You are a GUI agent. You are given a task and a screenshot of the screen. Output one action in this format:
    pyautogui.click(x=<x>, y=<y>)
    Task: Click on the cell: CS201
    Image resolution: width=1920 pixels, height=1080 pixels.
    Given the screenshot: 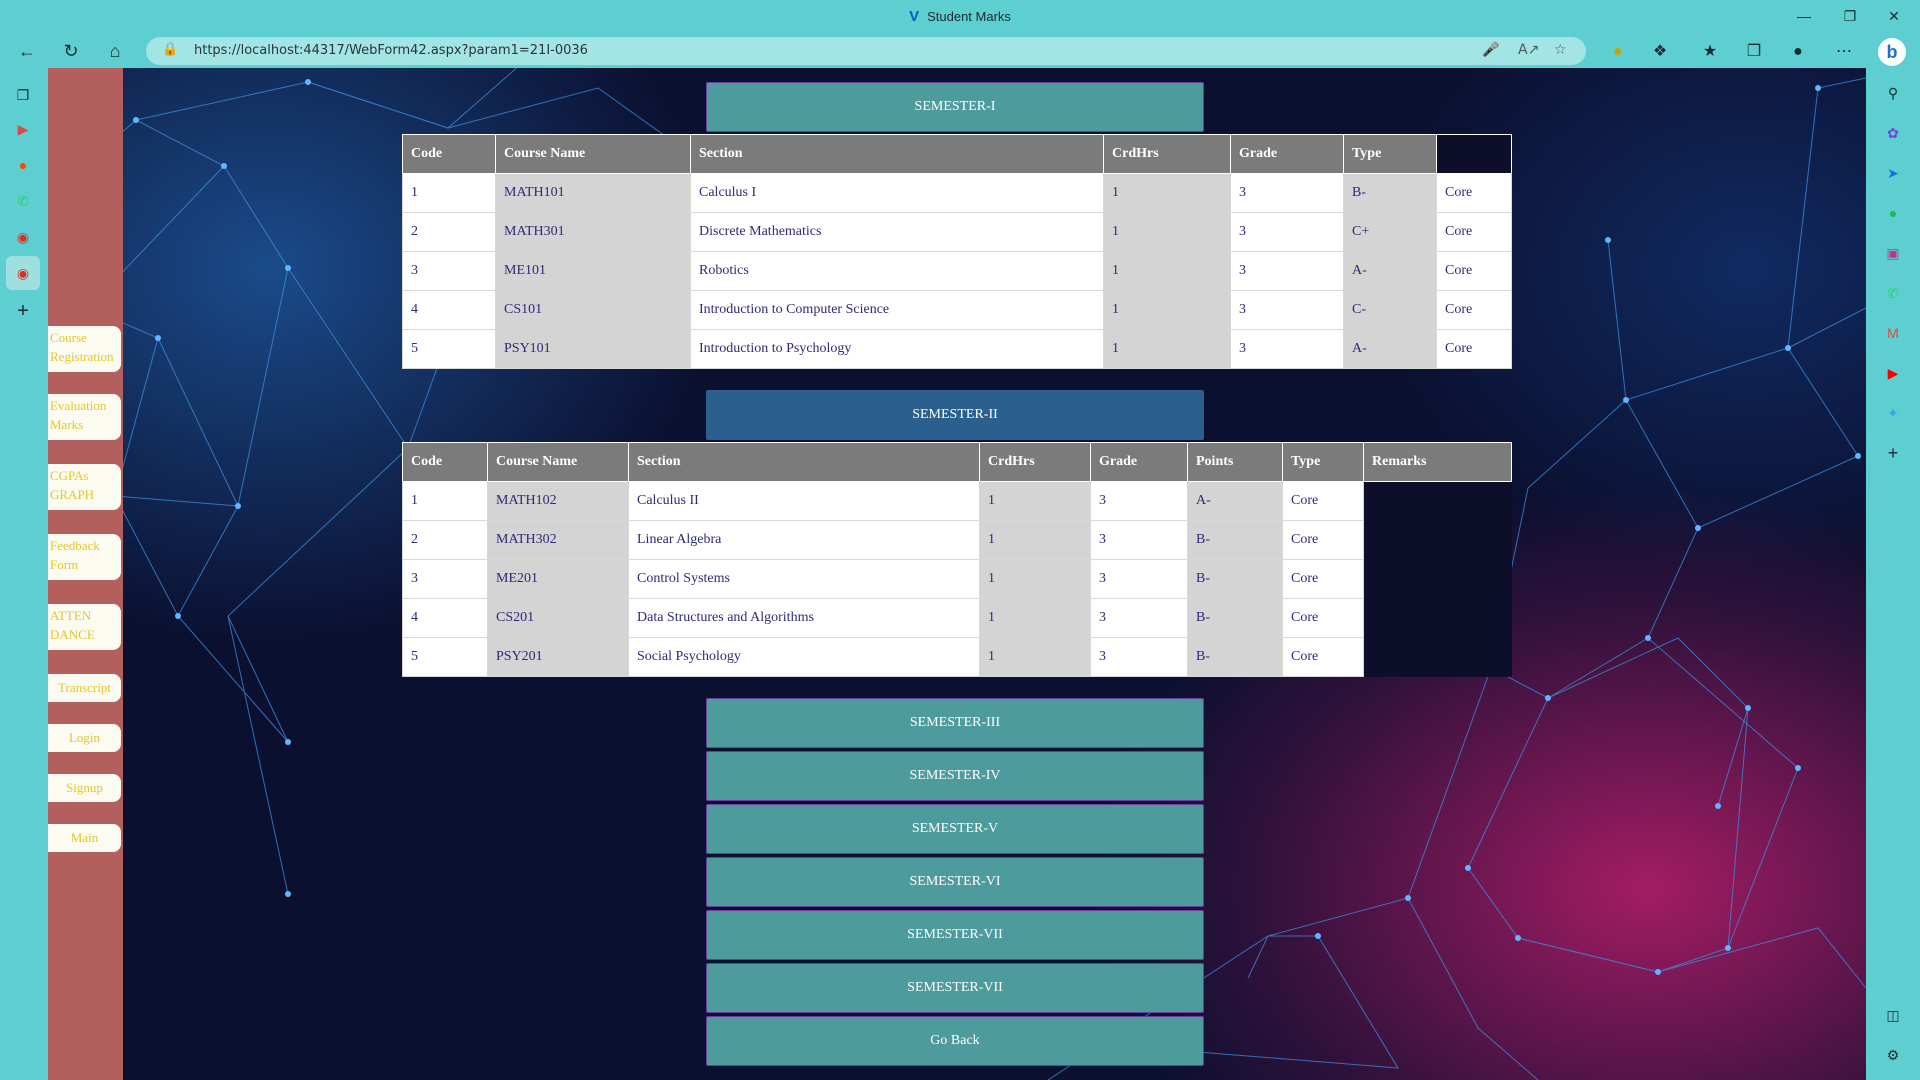 What is the action you would take?
    pyautogui.click(x=558, y=618)
    